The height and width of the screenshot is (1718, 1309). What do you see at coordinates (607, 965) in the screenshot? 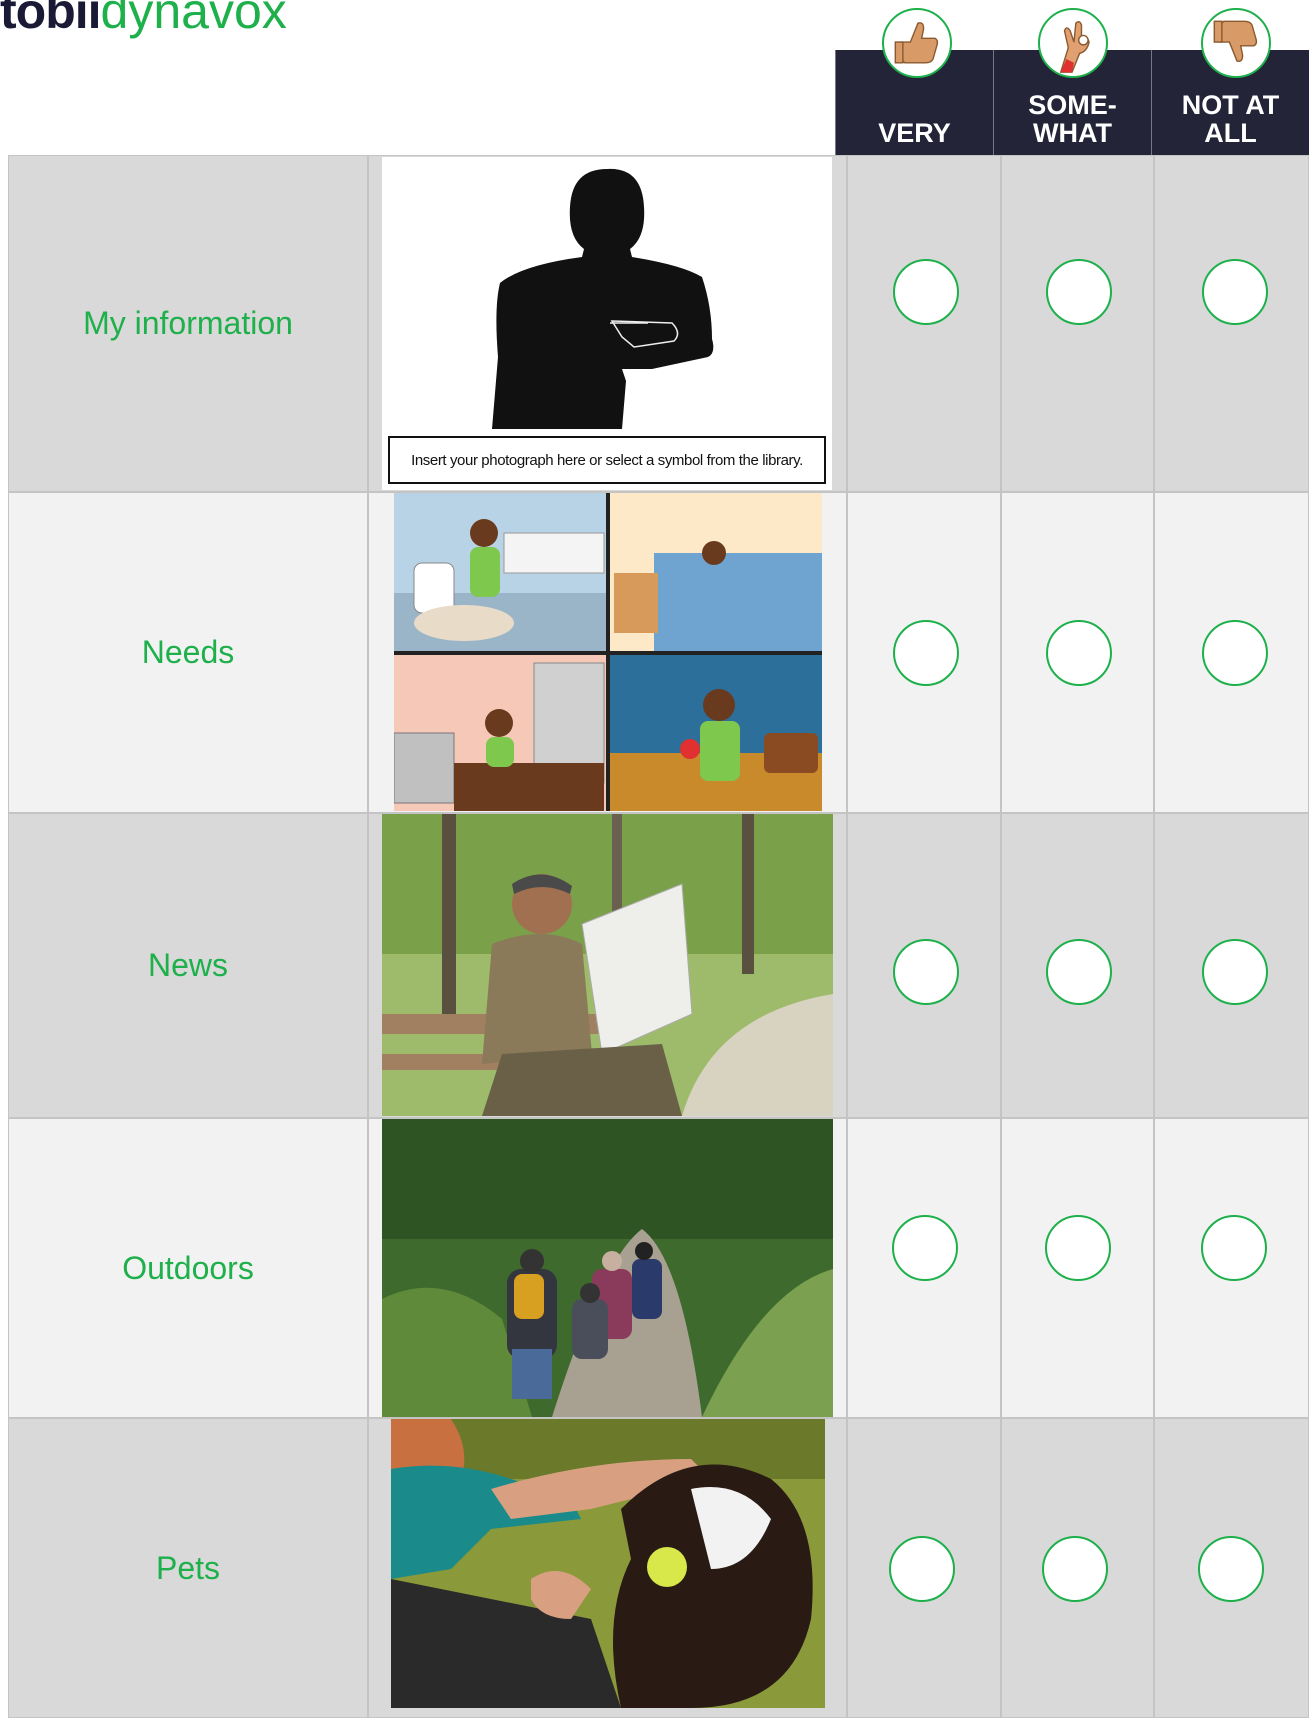
I see `man-reading-newspaper-photo` at bounding box center [607, 965].